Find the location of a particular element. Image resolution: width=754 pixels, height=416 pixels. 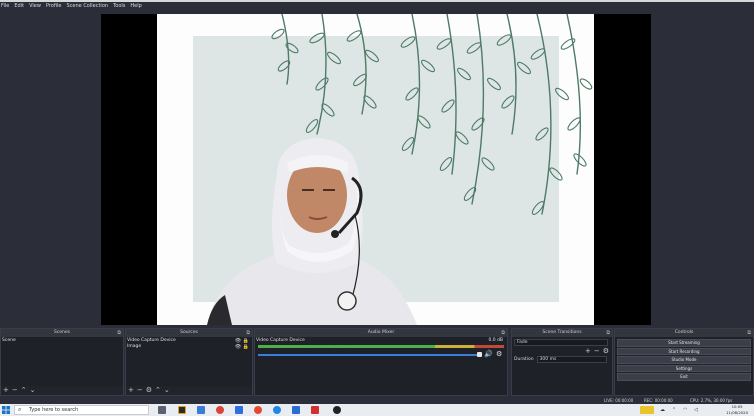

mixer-db-readout: 0.0 dB is located at coordinates (495, 340).